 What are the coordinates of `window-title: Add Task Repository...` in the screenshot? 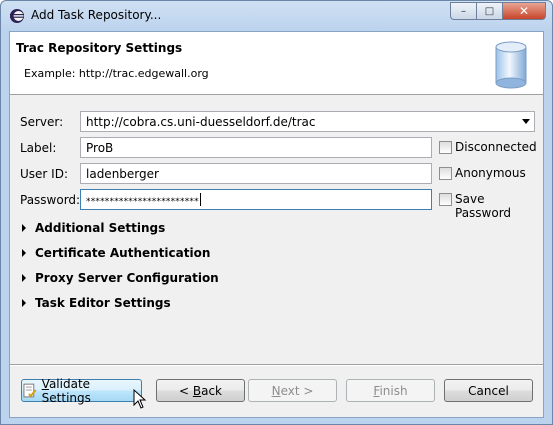 It's located at (96, 15).